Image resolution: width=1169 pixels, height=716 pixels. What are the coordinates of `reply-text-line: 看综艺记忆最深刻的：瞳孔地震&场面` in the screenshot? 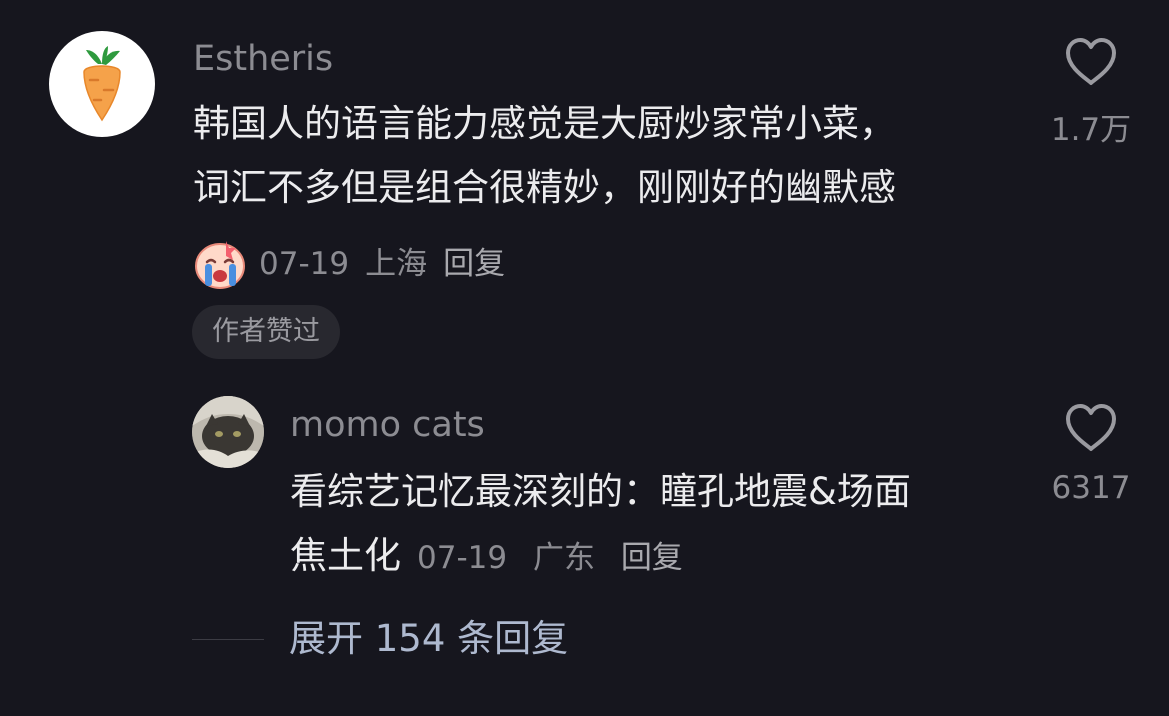 It's located at (600, 491).